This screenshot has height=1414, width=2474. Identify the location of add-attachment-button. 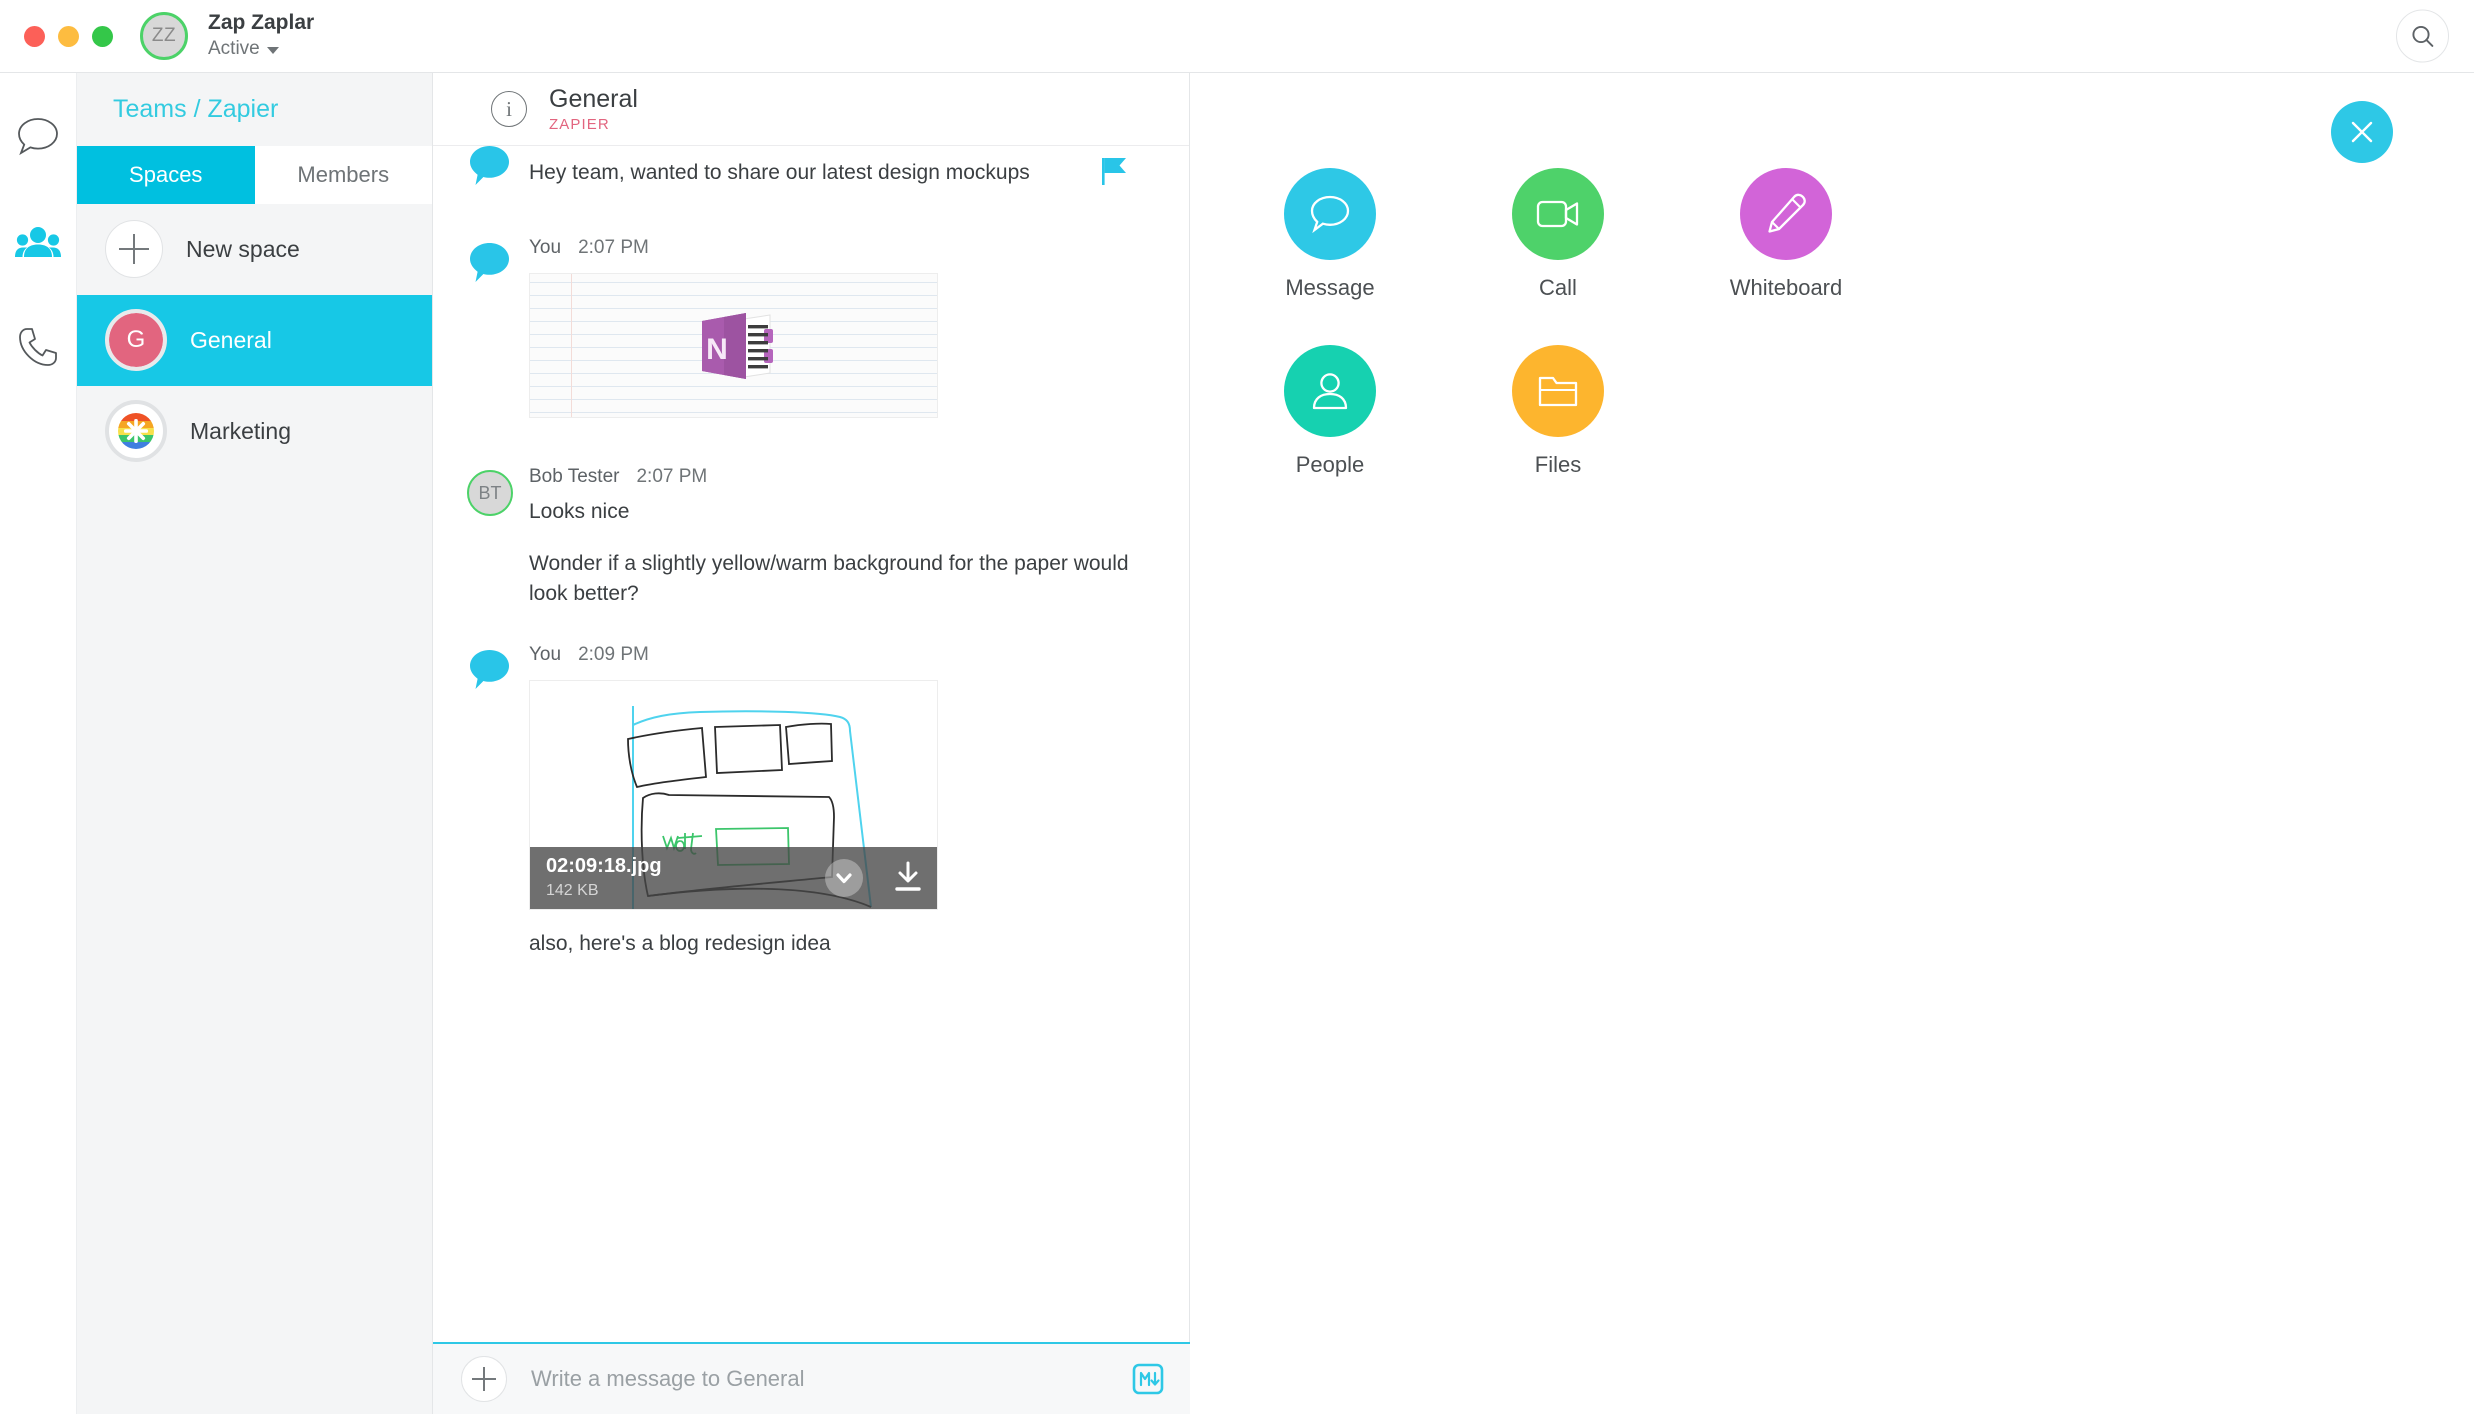
(484, 1379).